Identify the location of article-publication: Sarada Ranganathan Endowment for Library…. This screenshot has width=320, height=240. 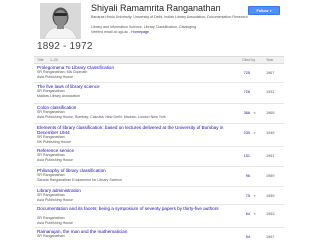
(80, 179).